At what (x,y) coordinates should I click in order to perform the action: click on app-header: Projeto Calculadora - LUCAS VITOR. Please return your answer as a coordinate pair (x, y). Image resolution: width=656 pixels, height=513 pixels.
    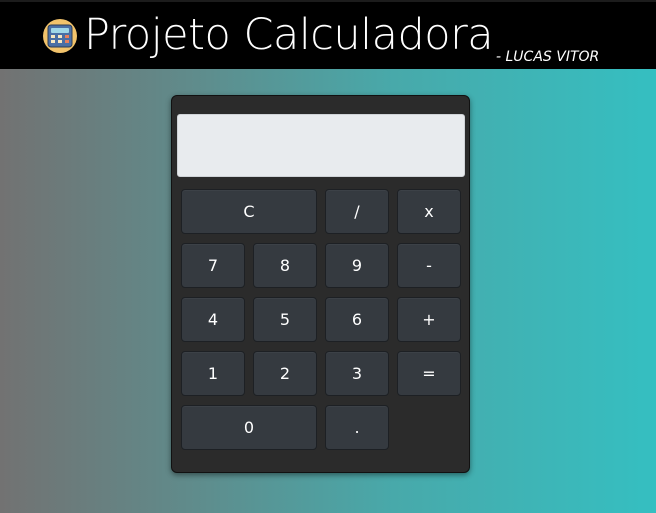
    Looking at the image, I should click on (328, 34).